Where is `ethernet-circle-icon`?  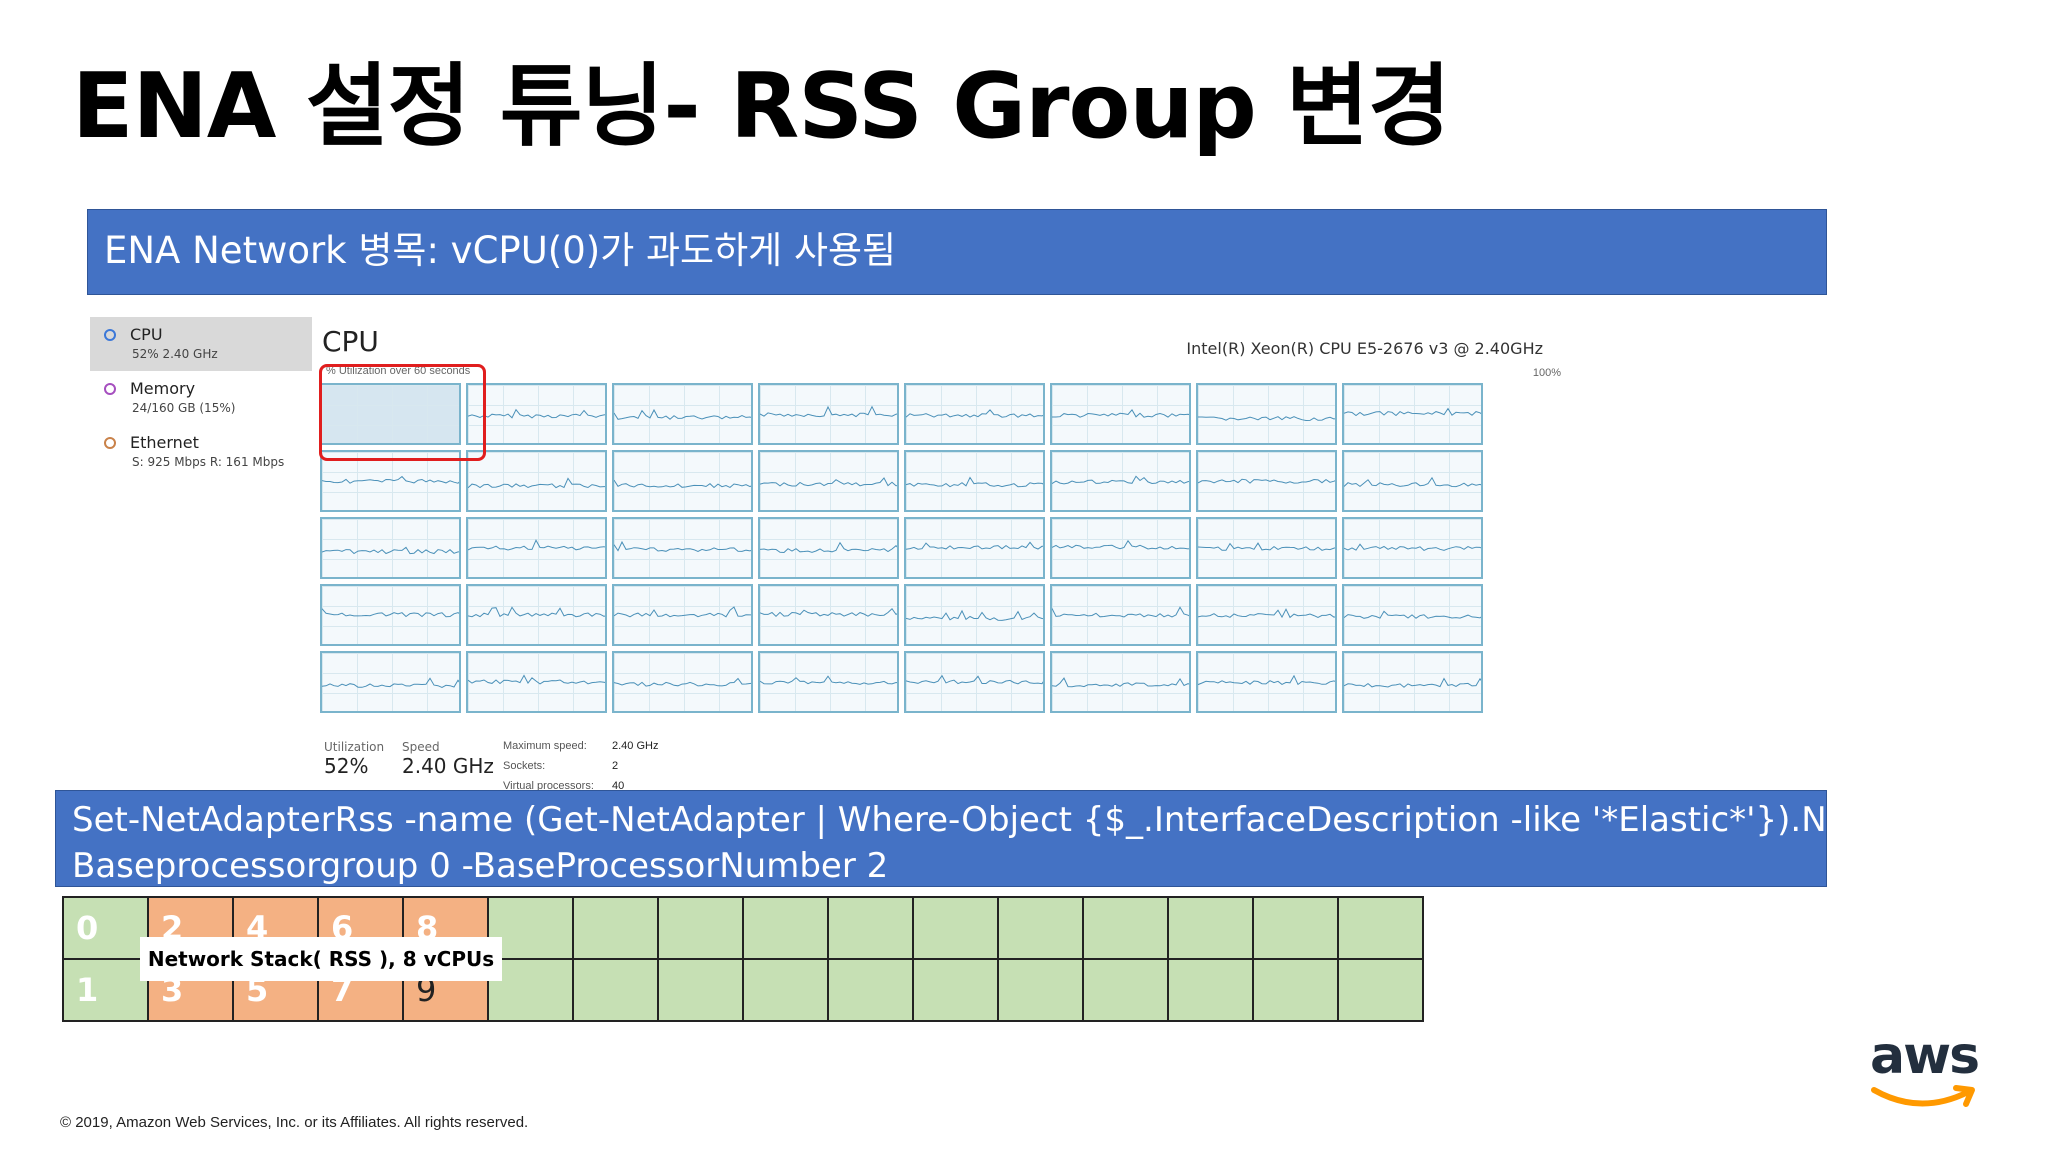
ethernet-circle-icon is located at coordinates (110, 443).